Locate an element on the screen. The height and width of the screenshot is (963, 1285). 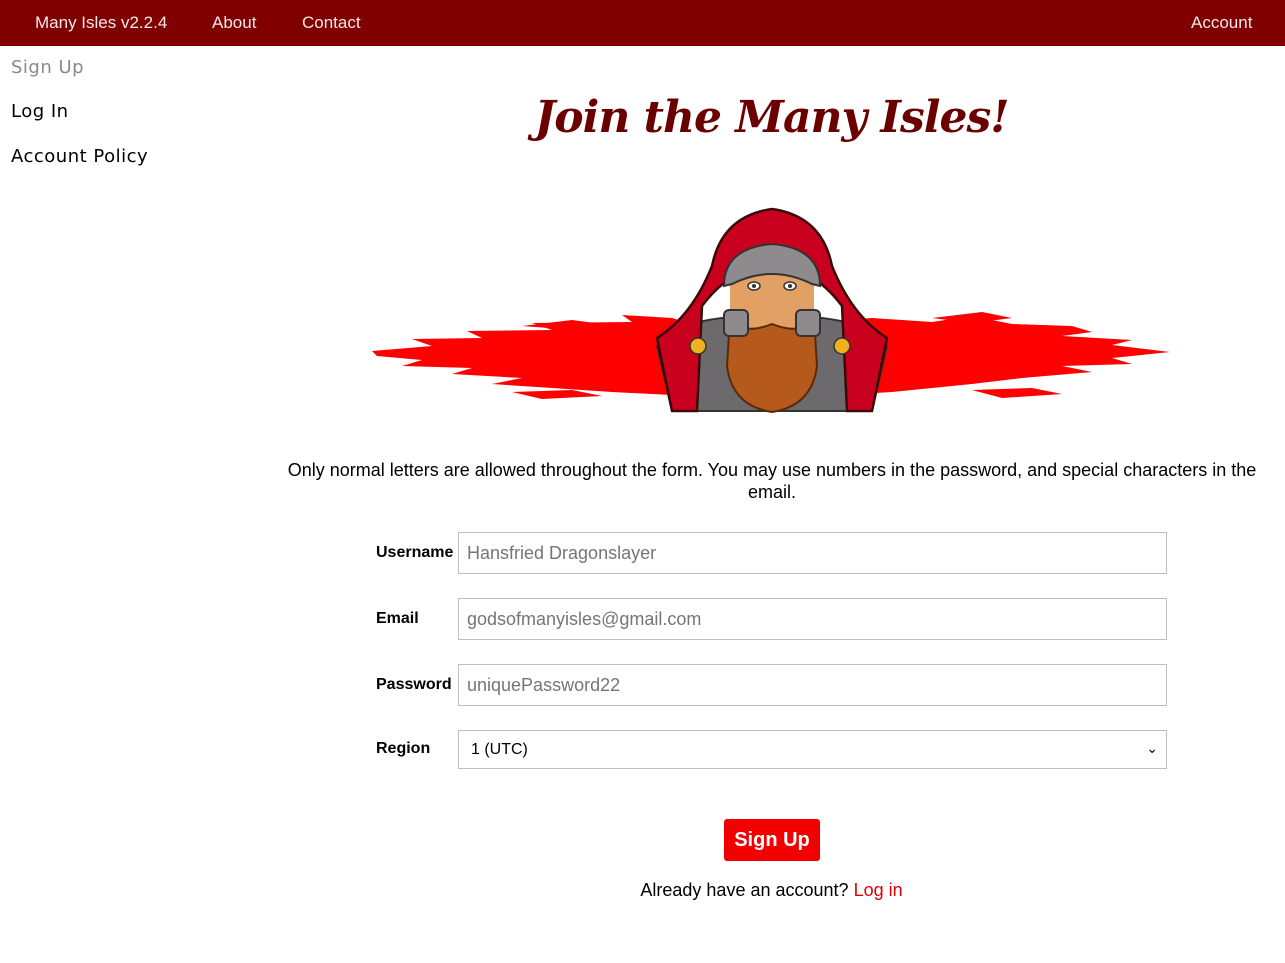
username-label: Username is located at coordinates (415, 552).